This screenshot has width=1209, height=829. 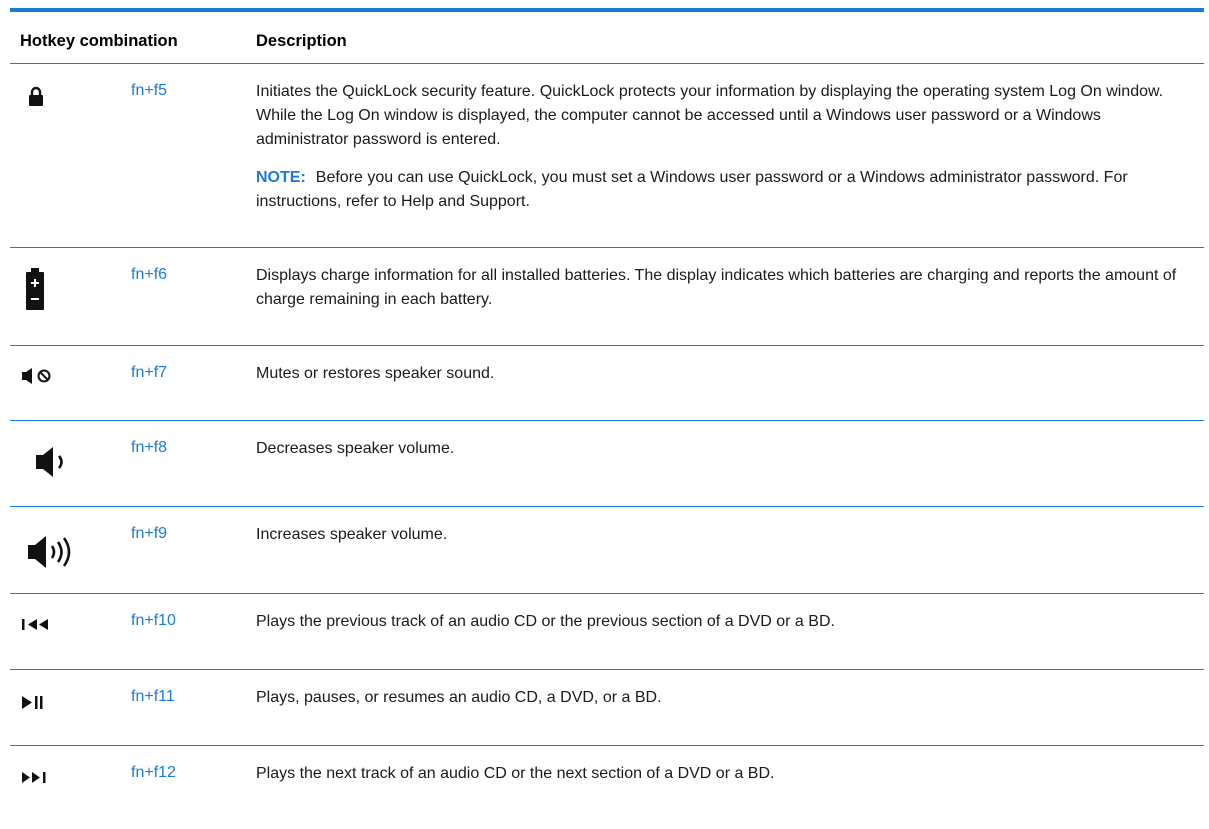 What do you see at coordinates (355, 448) in the screenshot?
I see `row-description: Decreases speaker volume.` at bounding box center [355, 448].